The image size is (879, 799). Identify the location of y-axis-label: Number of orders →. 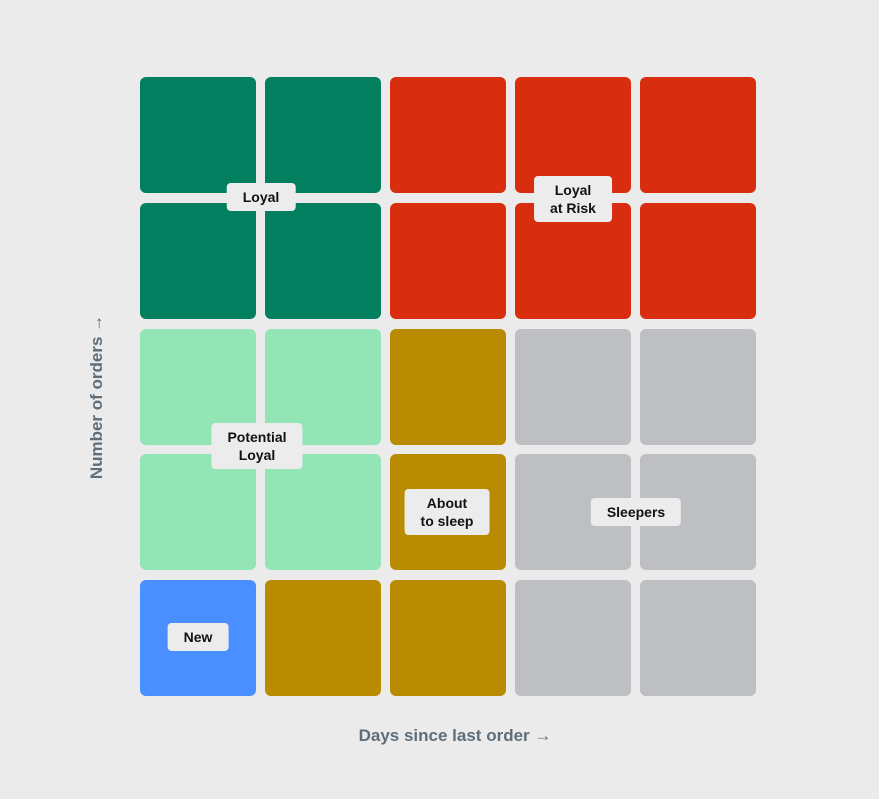
(96, 397).